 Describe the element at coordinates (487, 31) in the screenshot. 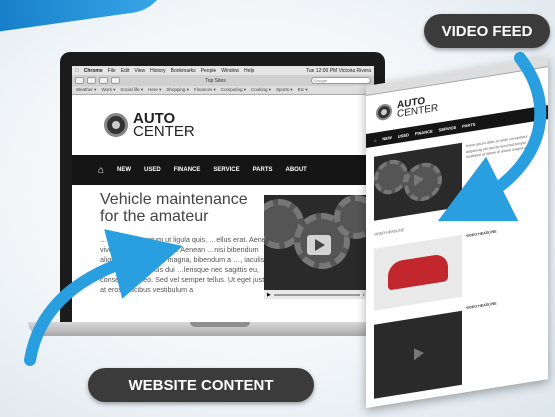

I see `video-feed-badge: VIDEO FEED` at that location.